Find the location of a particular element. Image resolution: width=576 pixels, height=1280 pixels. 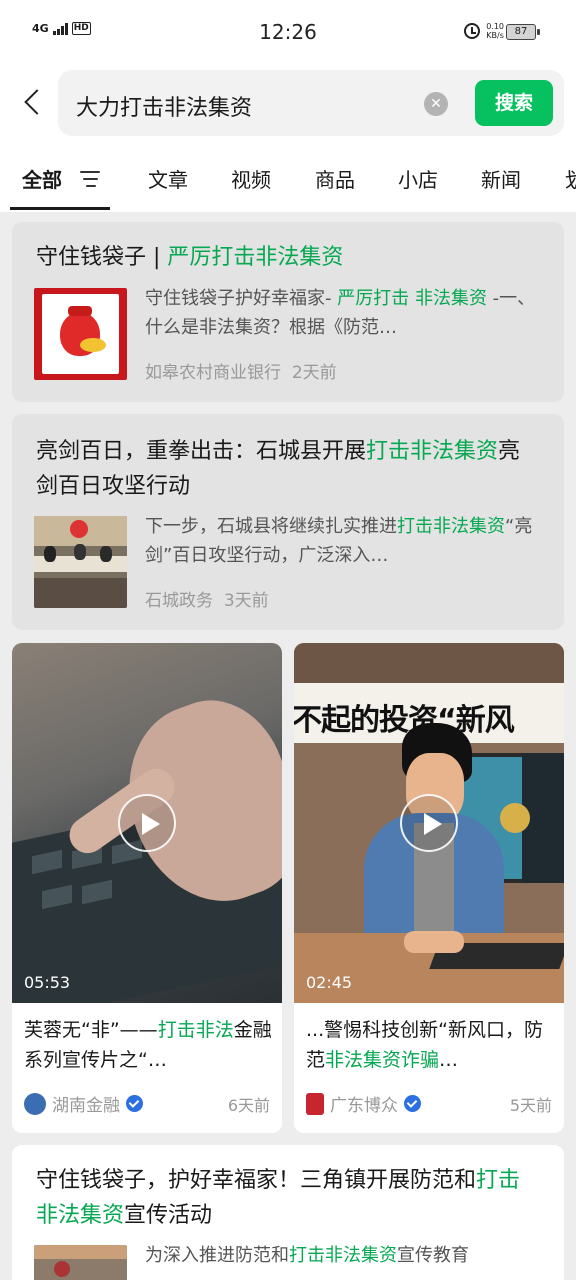

video-thumbnail: 05:53 is located at coordinates (147, 823).